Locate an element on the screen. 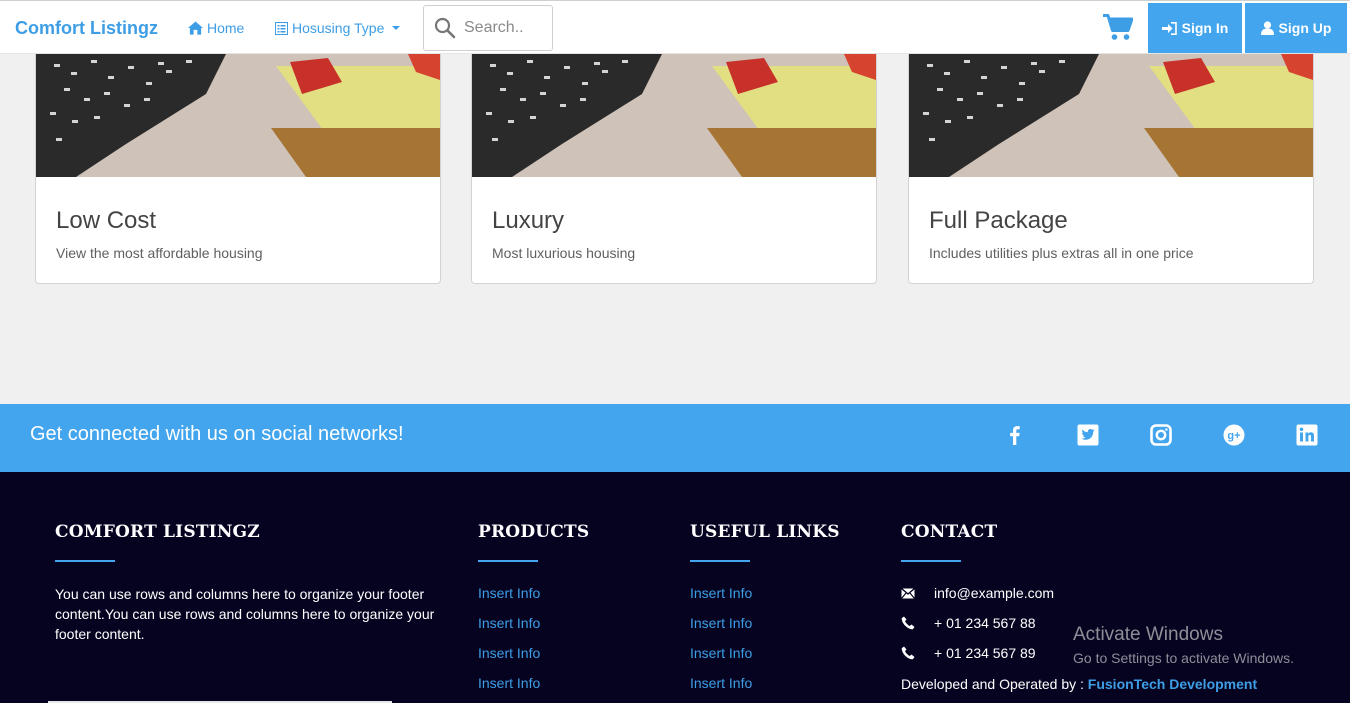 This screenshot has height=703, width=1350. contact-email-text: info@example.com is located at coordinates (994, 593).